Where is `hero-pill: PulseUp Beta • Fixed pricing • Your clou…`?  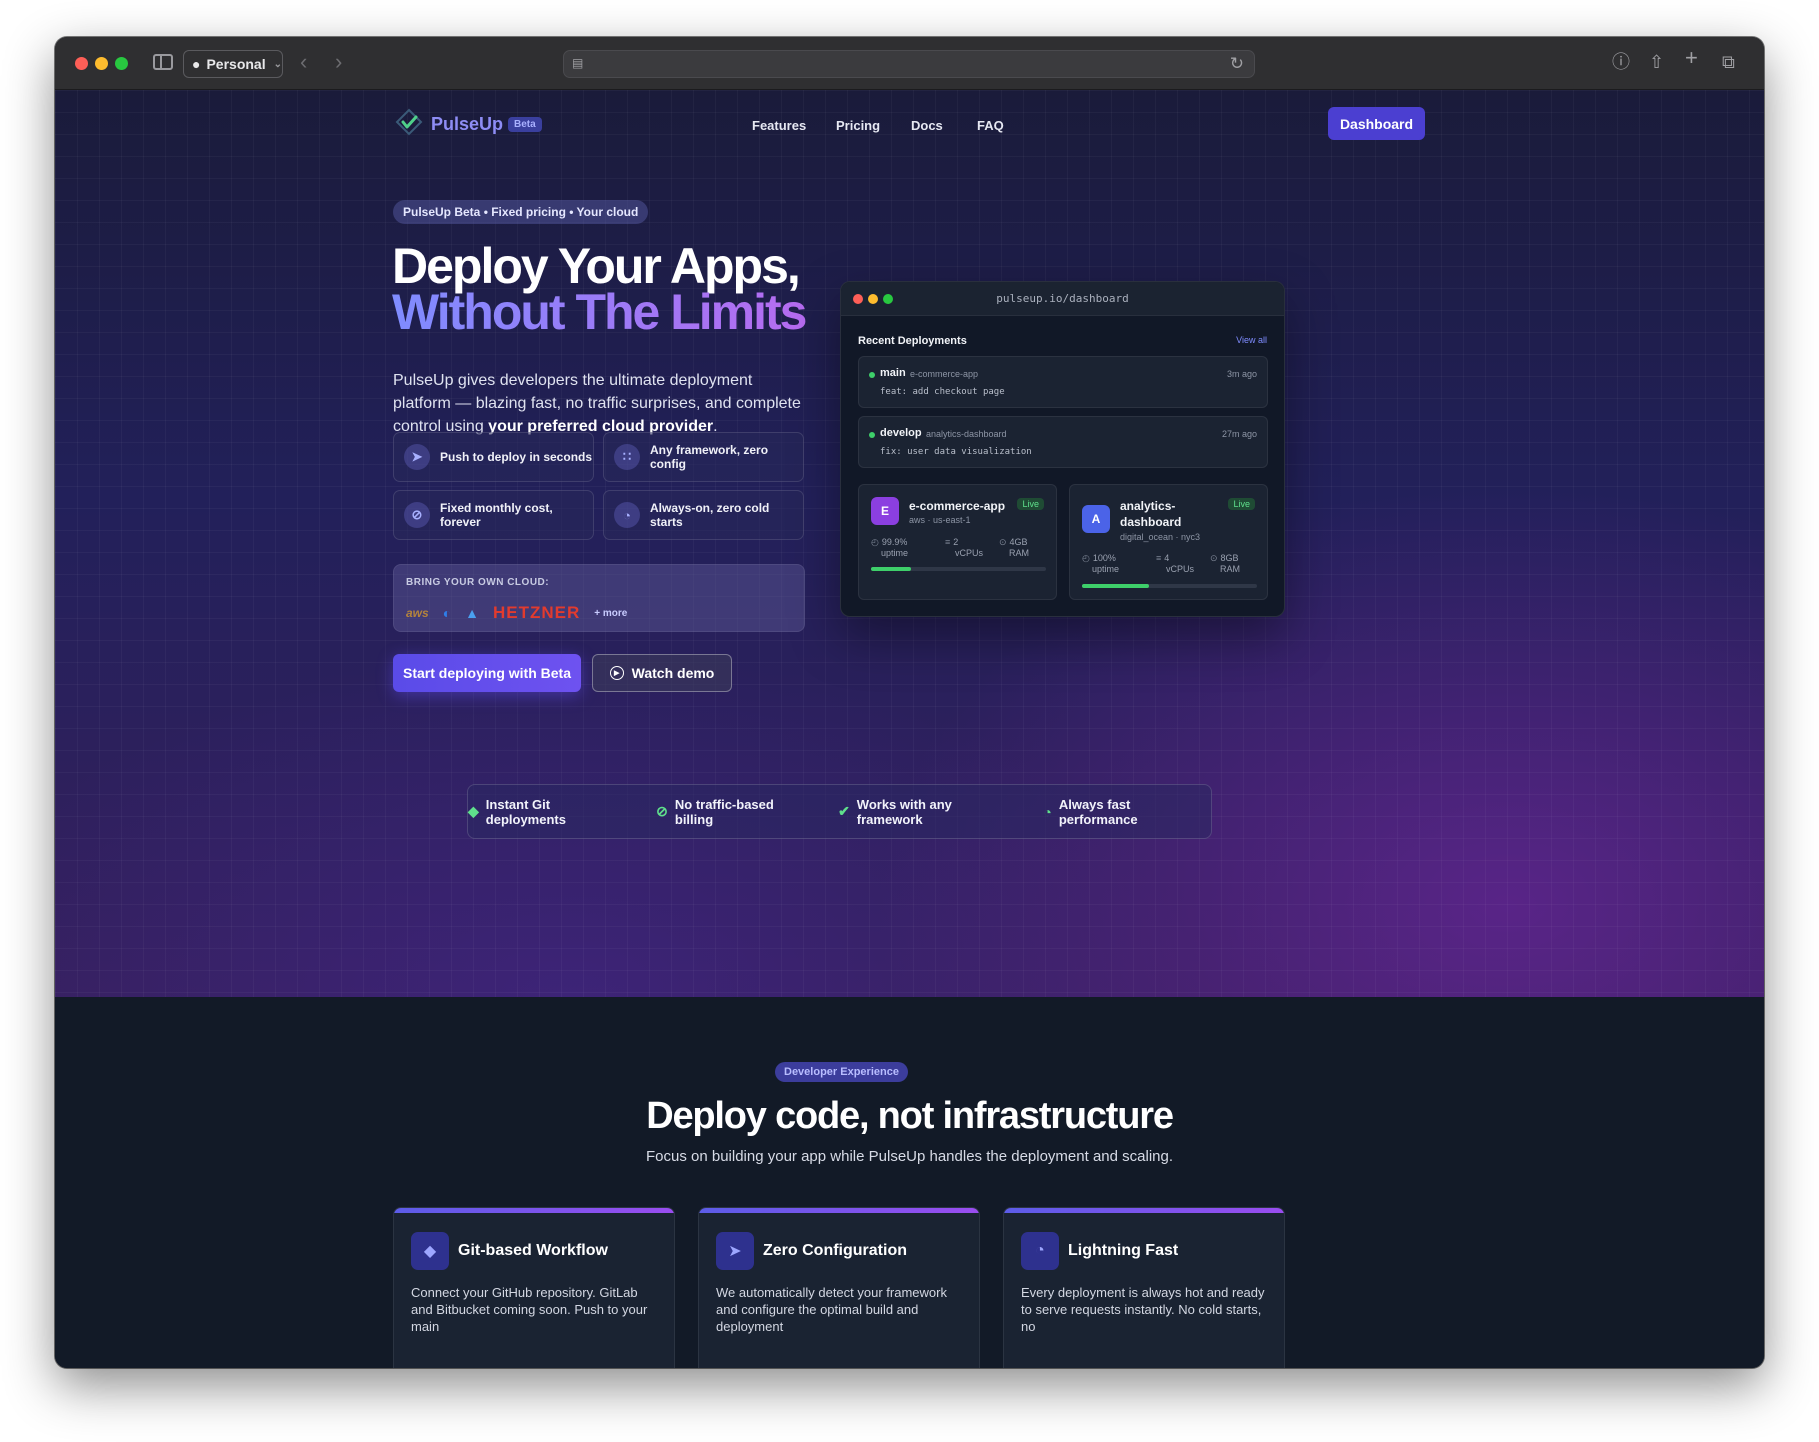
hero-pill: PulseUp Beta • Fixed pricing • Your clou… is located at coordinates (521, 212).